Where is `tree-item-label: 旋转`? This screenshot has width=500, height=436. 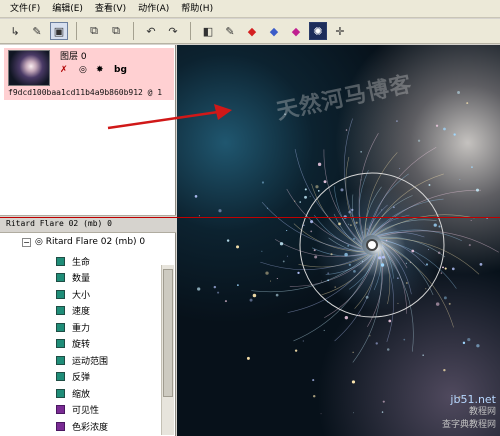 tree-item-label: 旋转 is located at coordinates (81, 345).